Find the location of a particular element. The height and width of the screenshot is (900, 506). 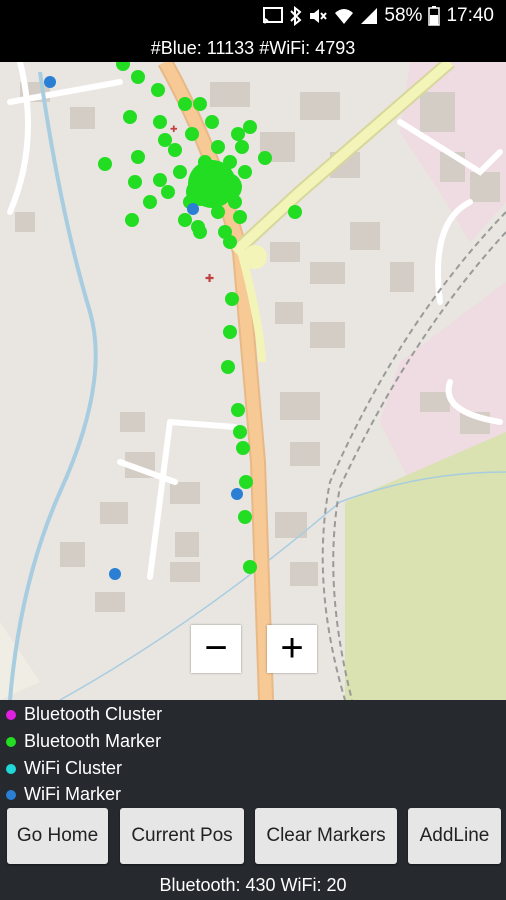

wifi-cluster-dot-icon is located at coordinates (11, 768).